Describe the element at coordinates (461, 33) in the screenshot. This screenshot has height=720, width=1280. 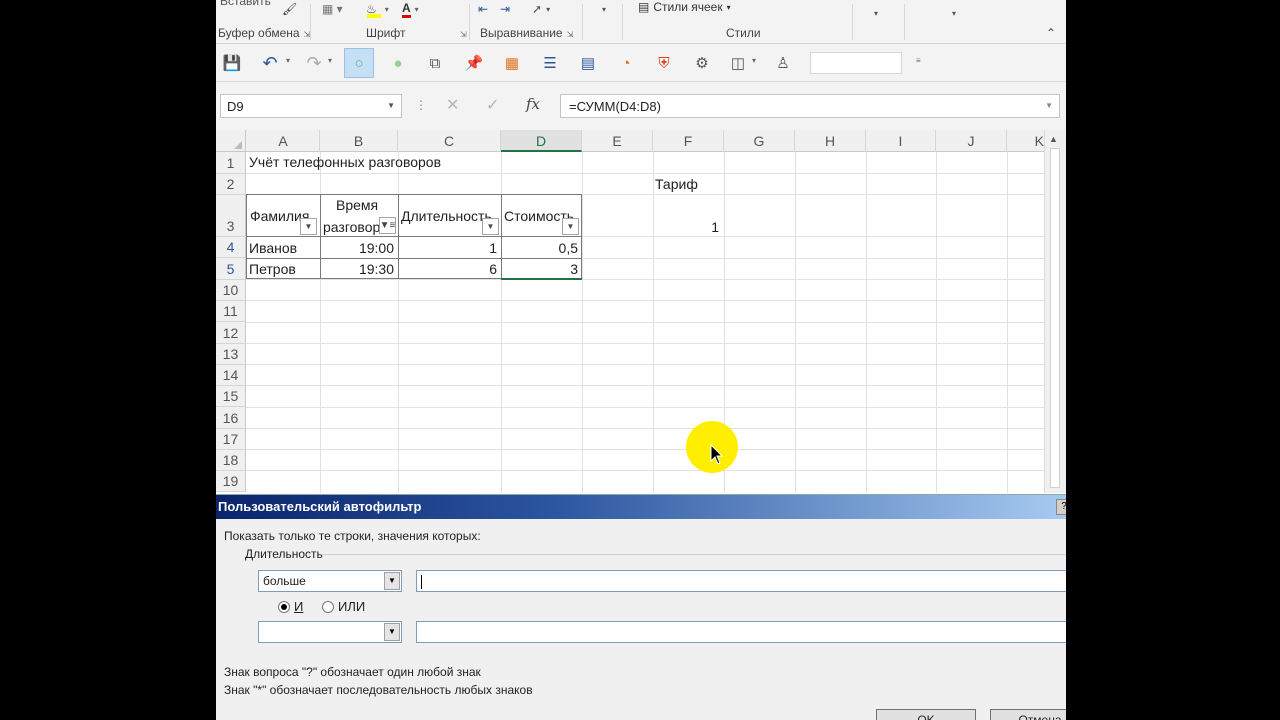
I see `font-launcher-icon: ⇲` at that location.